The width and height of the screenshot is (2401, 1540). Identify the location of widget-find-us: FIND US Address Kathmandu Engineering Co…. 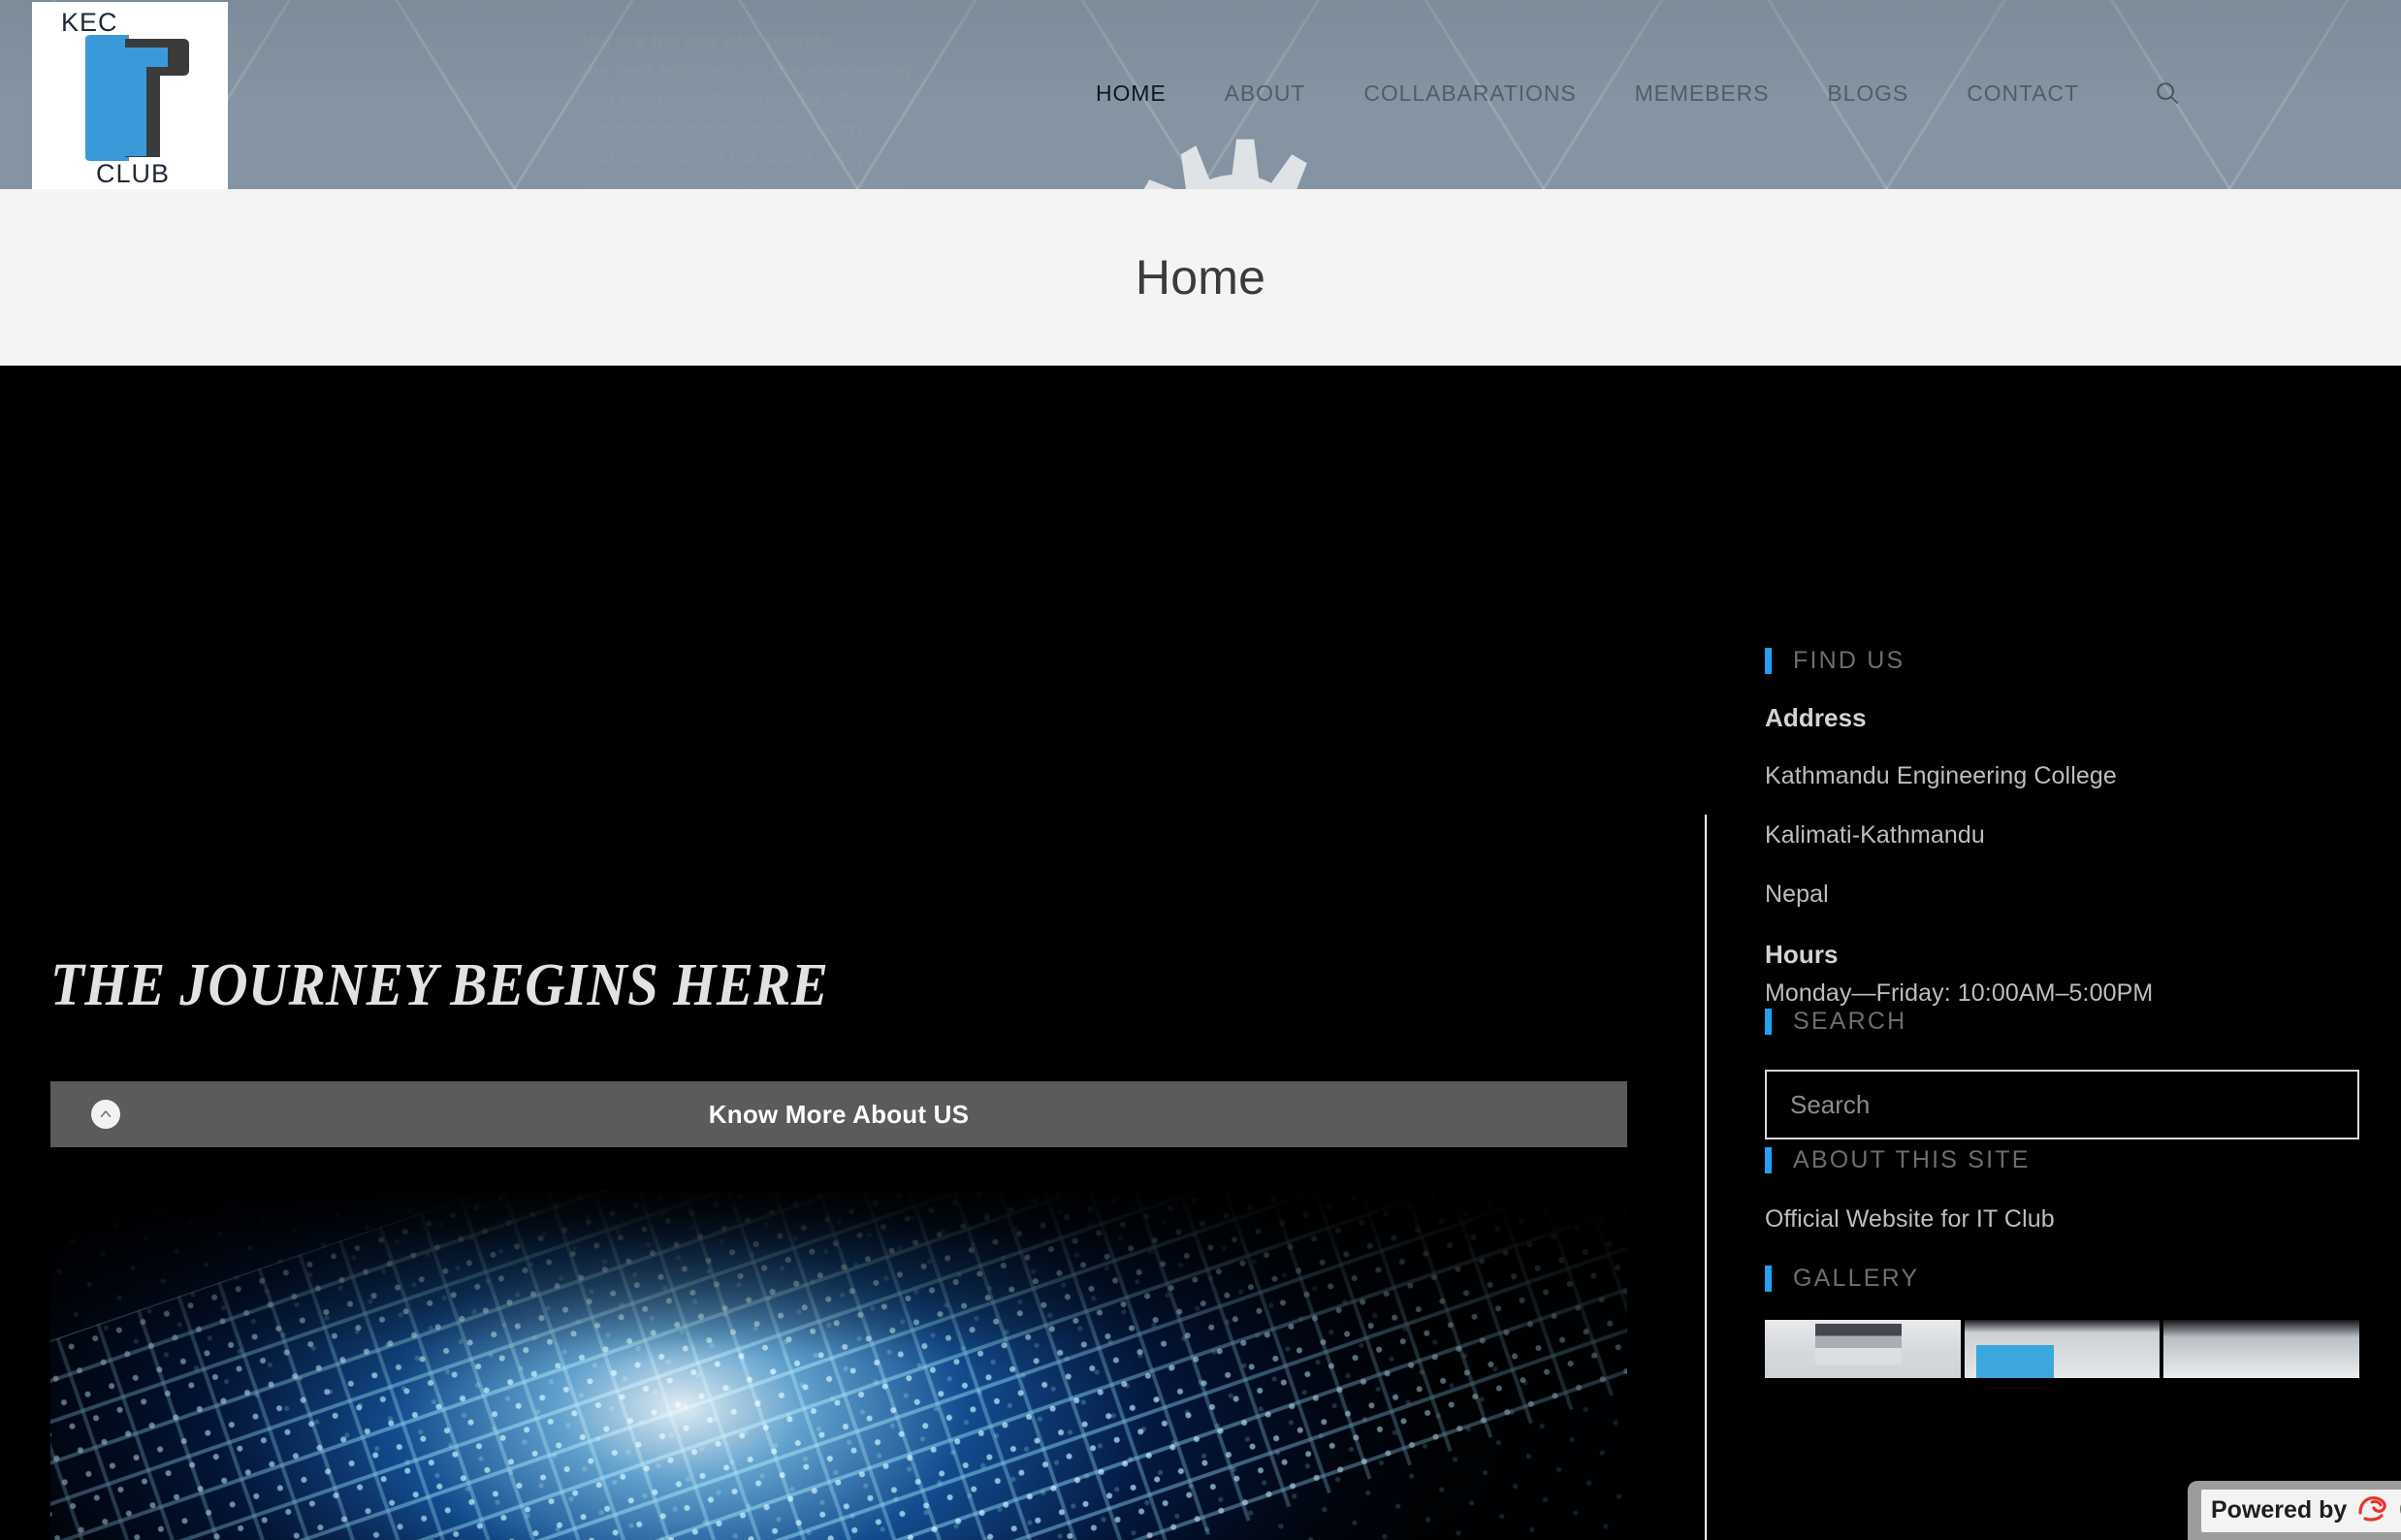
(2065, 828).